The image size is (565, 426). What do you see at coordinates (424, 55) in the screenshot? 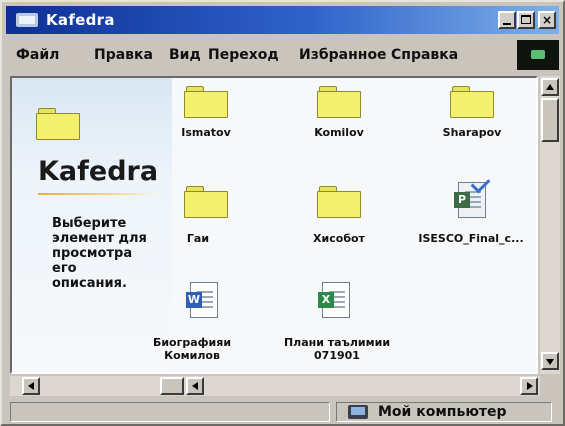
I see `menu-help: Справка` at bounding box center [424, 55].